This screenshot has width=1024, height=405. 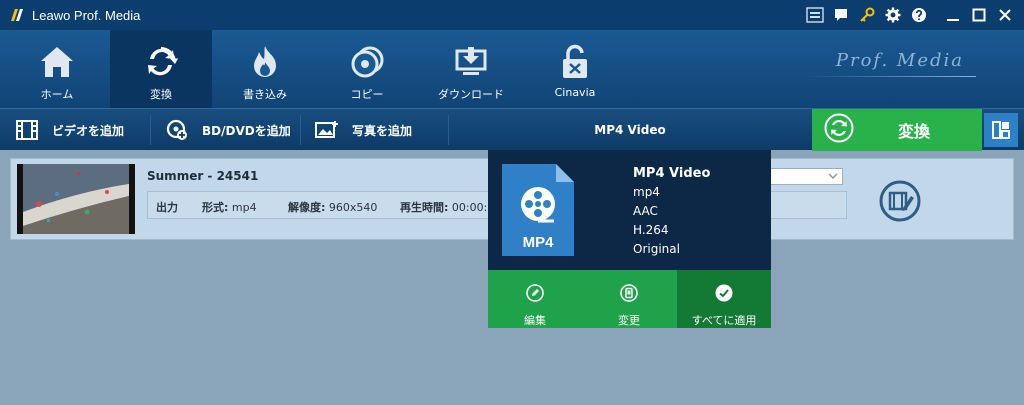 I want to click on add-video-button: ビデオを追加, so click(x=69, y=130).